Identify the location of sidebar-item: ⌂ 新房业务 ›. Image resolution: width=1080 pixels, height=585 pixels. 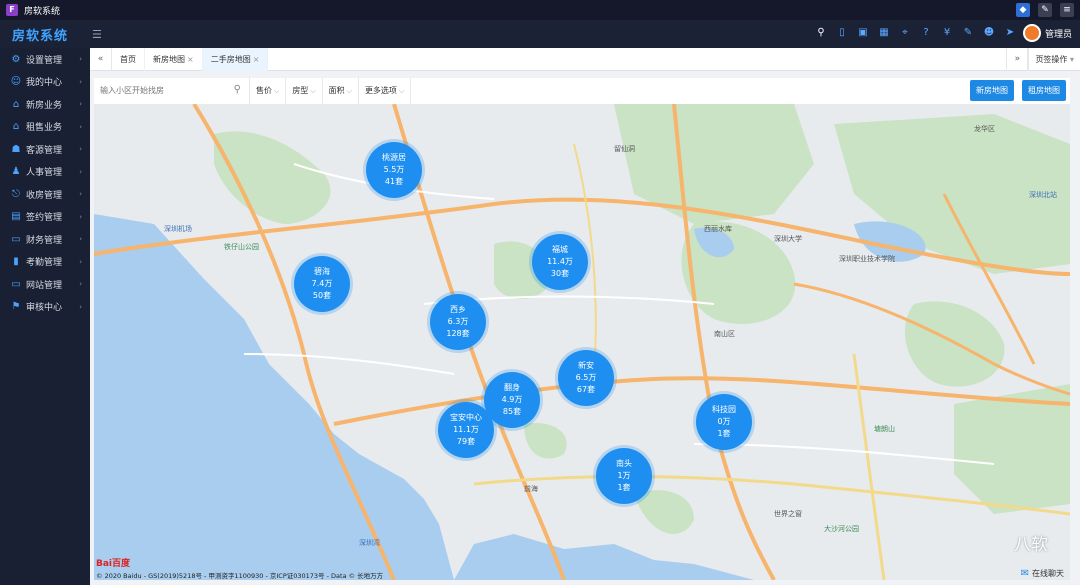
(45, 104).